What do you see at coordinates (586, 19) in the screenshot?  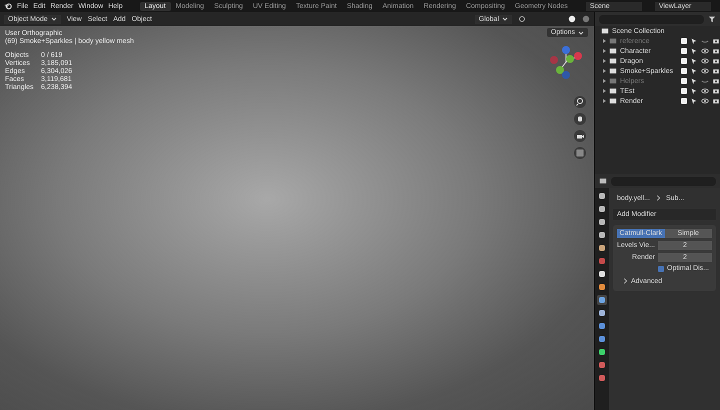 I see `shading-material-icon` at bounding box center [586, 19].